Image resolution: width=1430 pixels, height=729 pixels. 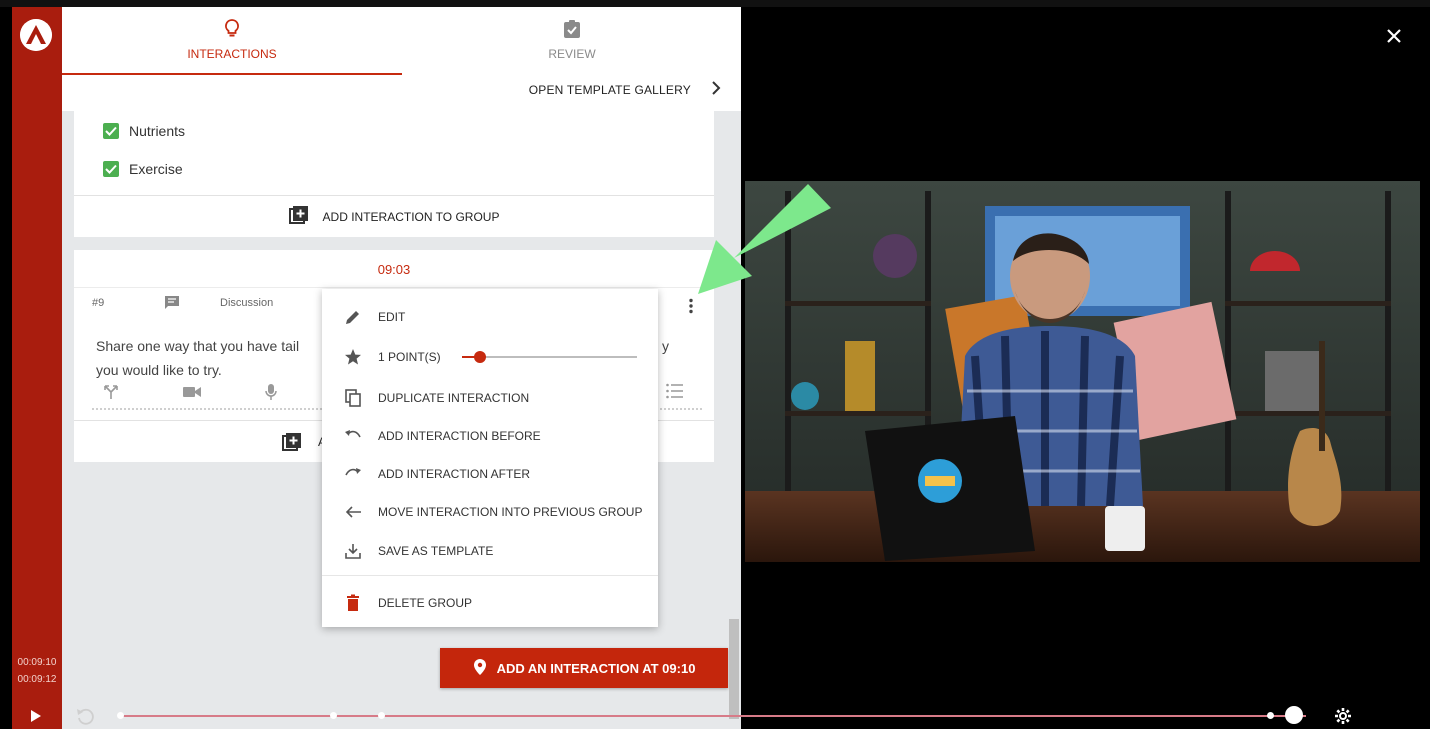 I want to click on menu-divider, so click(x=490, y=575).